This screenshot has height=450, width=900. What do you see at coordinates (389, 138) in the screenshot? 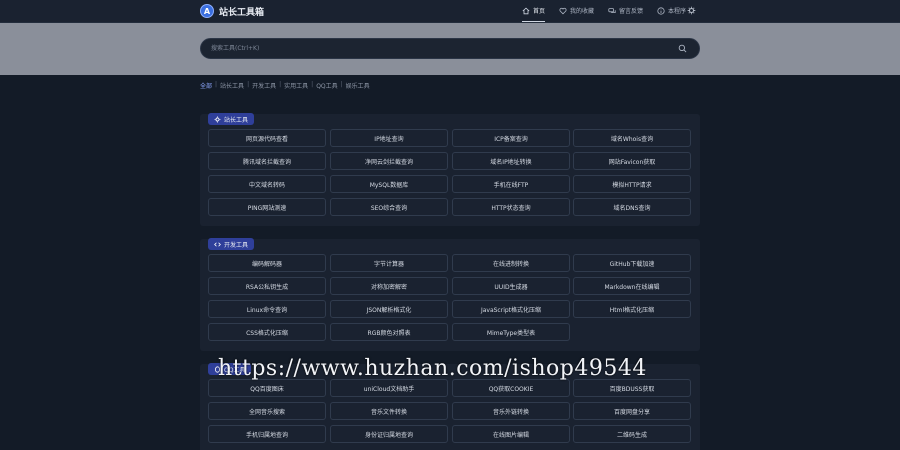
I see `tool-button: IP地址查询` at bounding box center [389, 138].